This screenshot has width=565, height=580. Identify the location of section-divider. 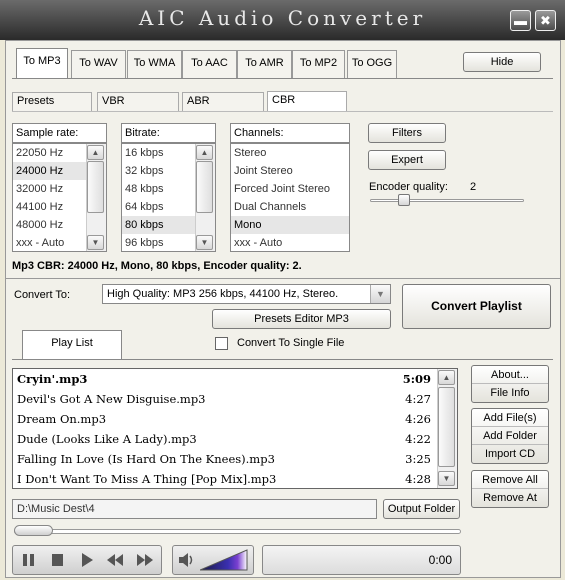
(283, 278).